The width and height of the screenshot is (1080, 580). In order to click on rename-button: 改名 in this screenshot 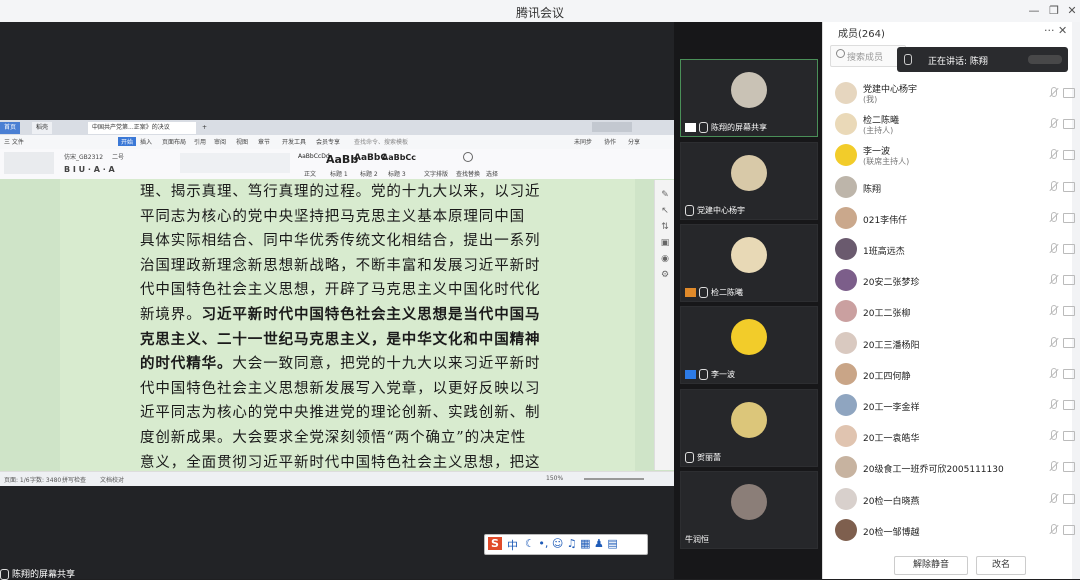, I will do `click(1001, 565)`.